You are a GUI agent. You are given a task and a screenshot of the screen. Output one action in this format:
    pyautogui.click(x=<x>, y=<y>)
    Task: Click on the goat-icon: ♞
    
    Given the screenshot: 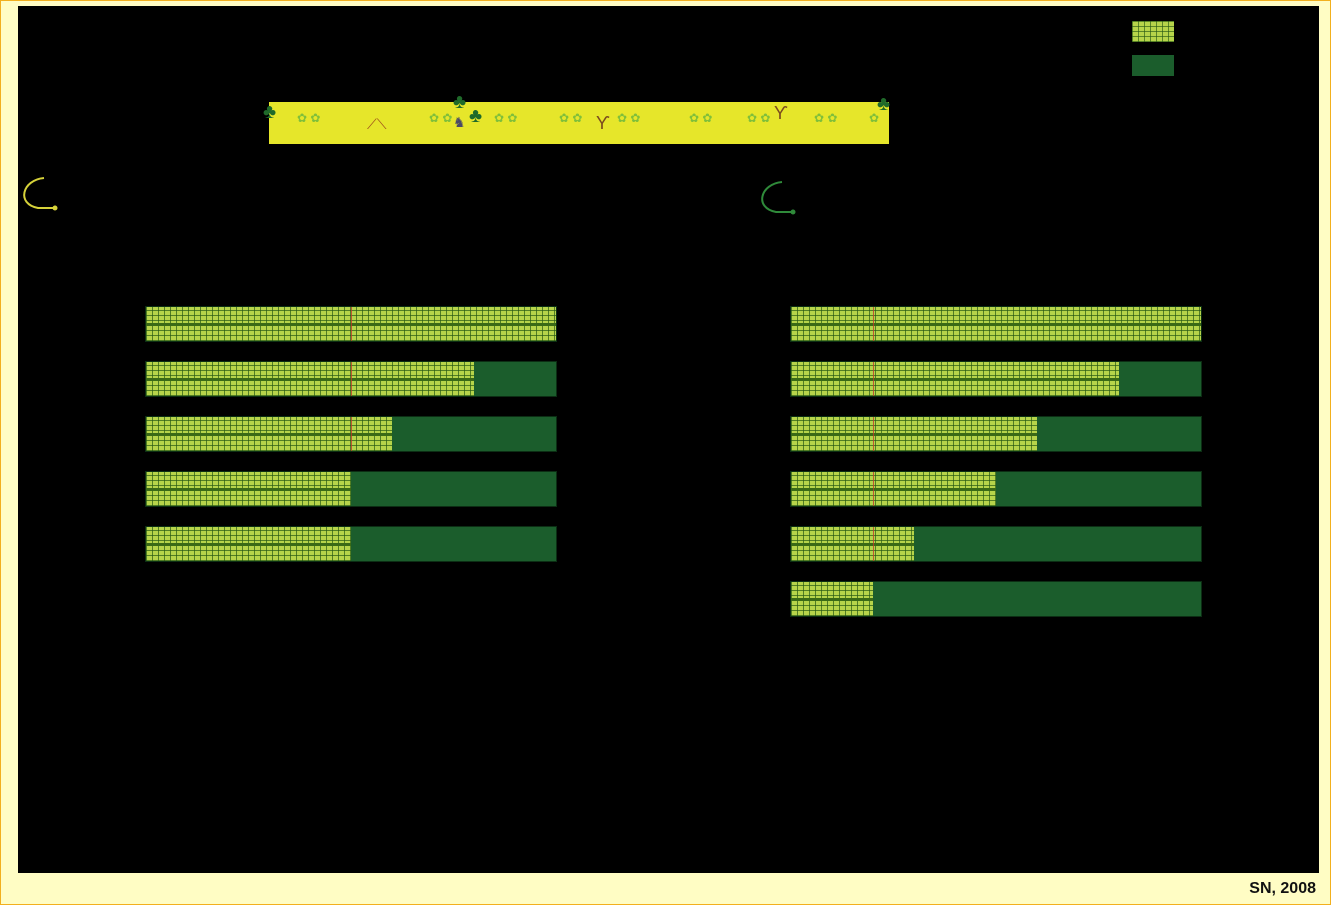 What is the action you would take?
    pyautogui.click(x=459, y=122)
    